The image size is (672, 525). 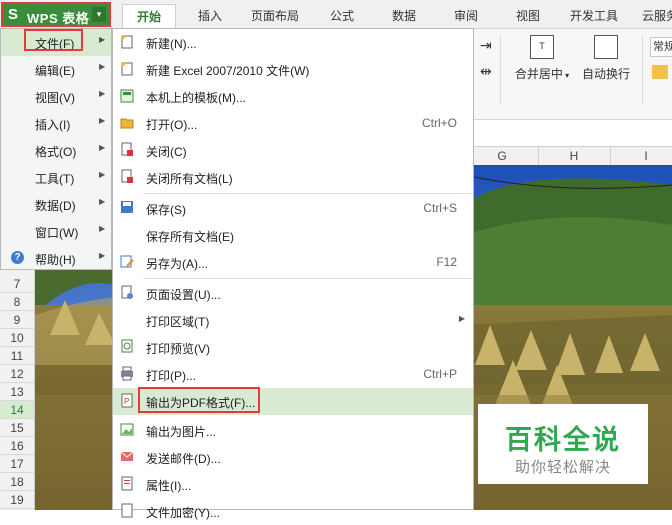 What do you see at coordinates (606, 58) in the screenshot?
I see `wrap-text-button: 自动换行` at bounding box center [606, 58].